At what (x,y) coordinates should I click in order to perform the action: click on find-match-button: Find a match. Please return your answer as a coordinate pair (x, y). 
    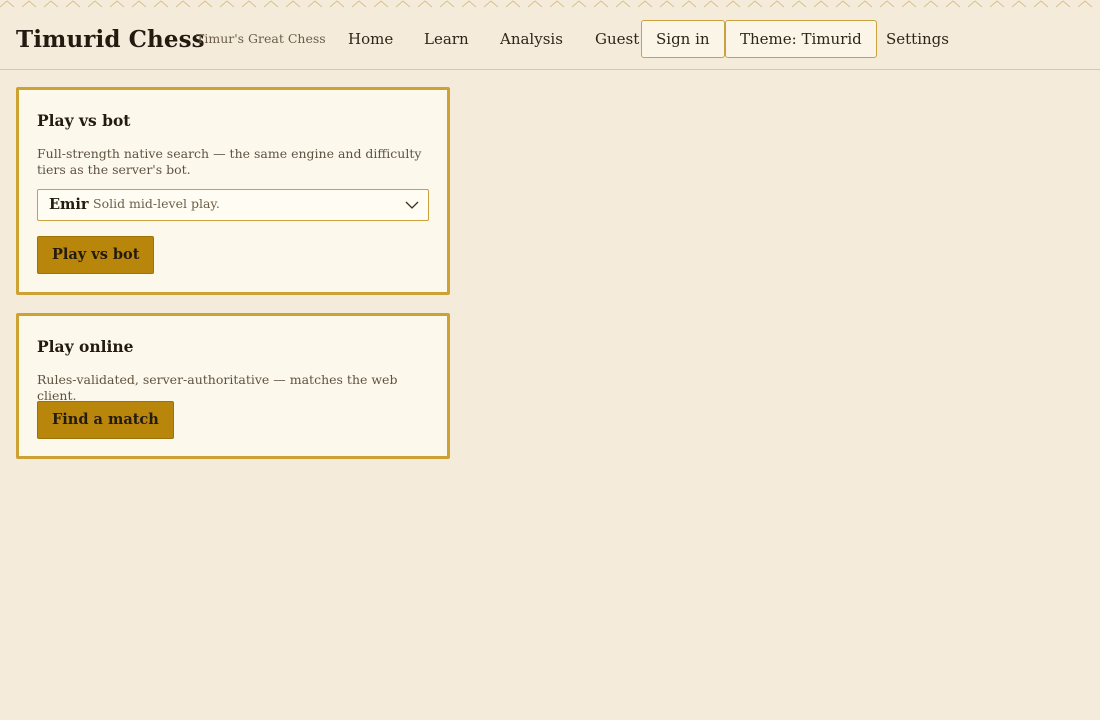
    Looking at the image, I should click on (105, 420).